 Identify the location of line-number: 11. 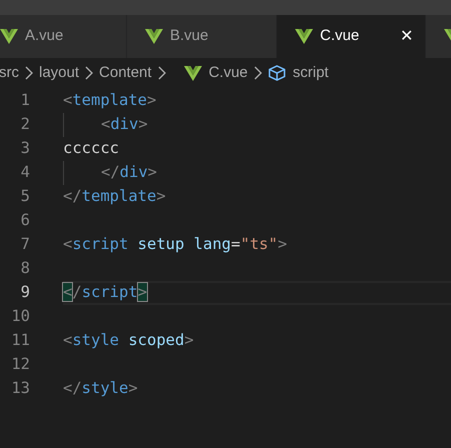
(20, 341).